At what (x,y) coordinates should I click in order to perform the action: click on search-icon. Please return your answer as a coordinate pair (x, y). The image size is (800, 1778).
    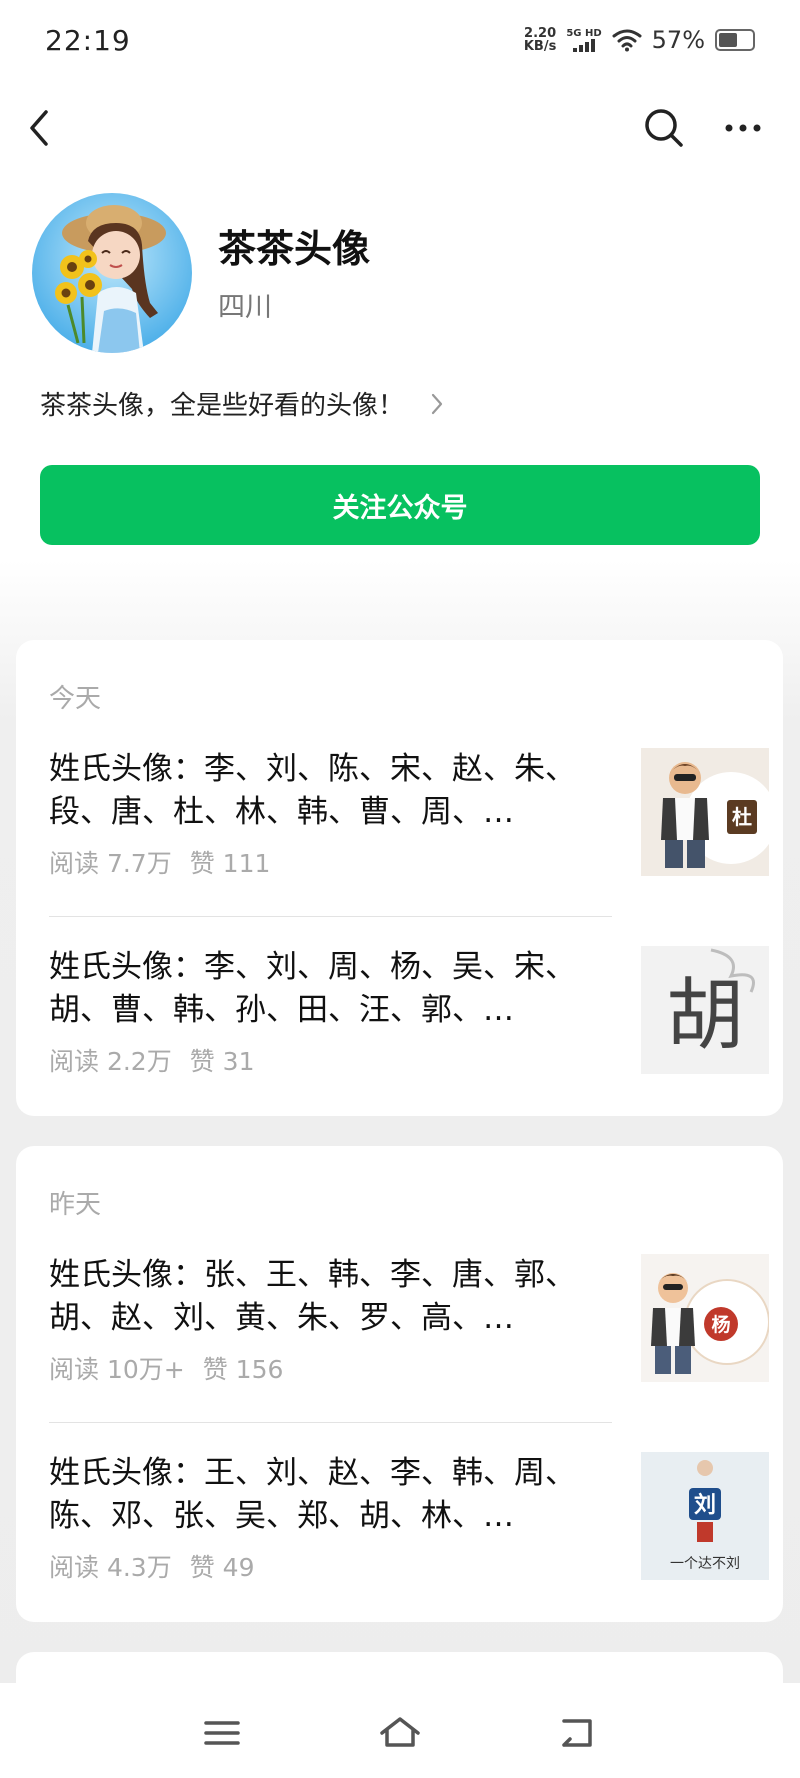
    Looking at the image, I should click on (664, 128).